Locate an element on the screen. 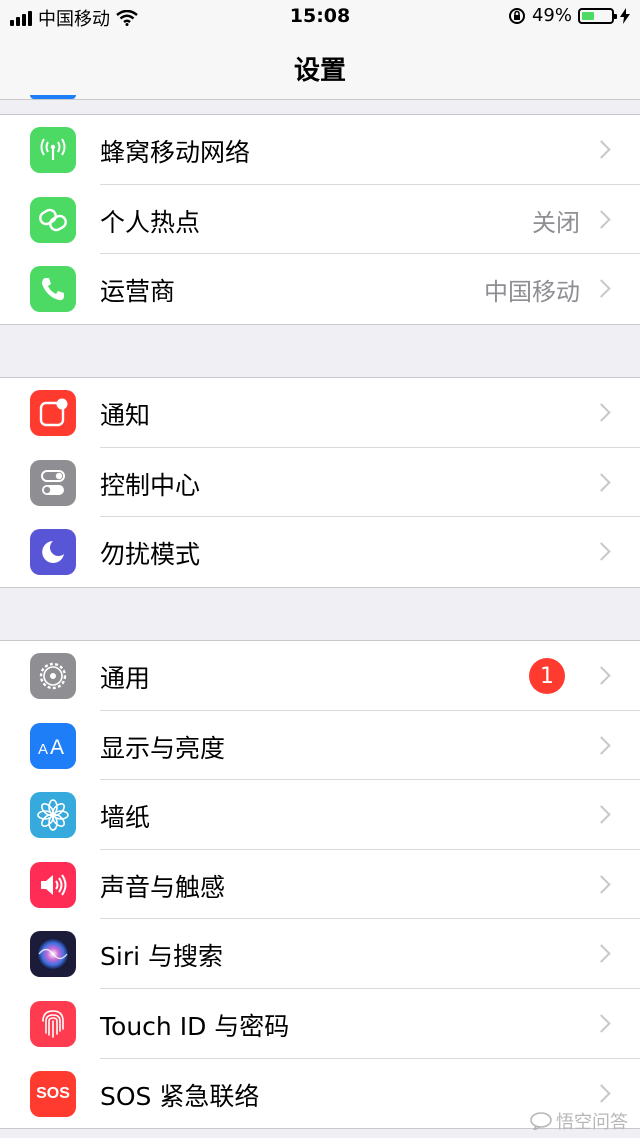  settings-row-notifications: 通知 is located at coordinates (320, 413).